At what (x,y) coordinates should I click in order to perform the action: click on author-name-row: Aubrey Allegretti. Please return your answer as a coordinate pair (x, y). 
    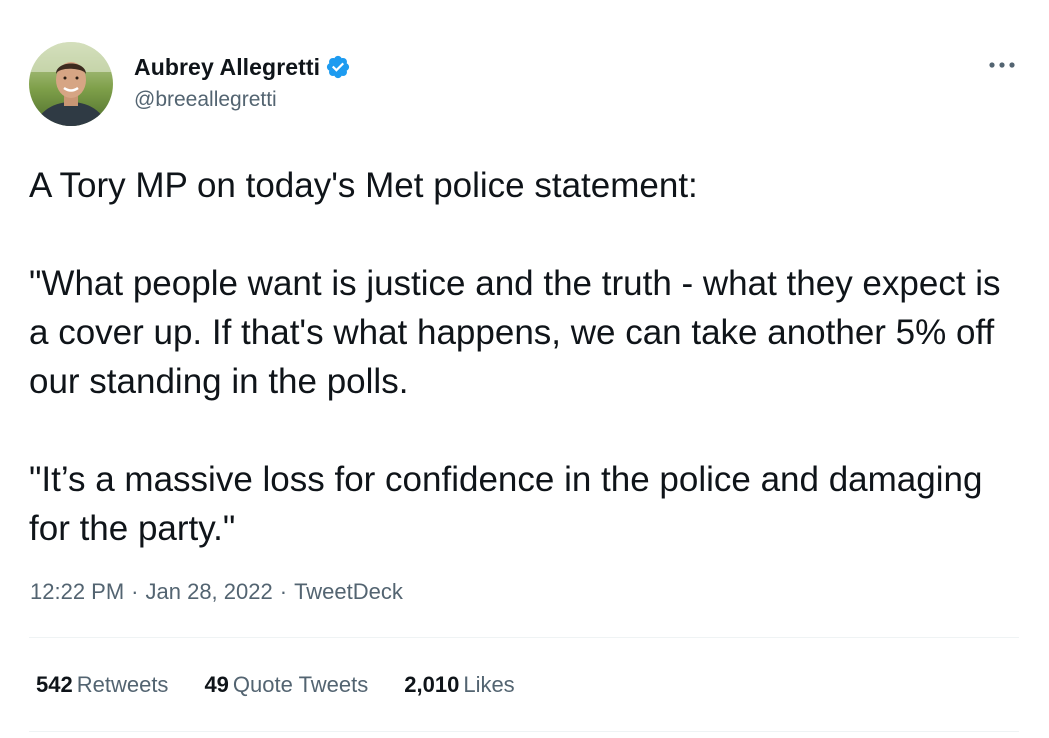
    Looking at the image, I should click on (242, 67).